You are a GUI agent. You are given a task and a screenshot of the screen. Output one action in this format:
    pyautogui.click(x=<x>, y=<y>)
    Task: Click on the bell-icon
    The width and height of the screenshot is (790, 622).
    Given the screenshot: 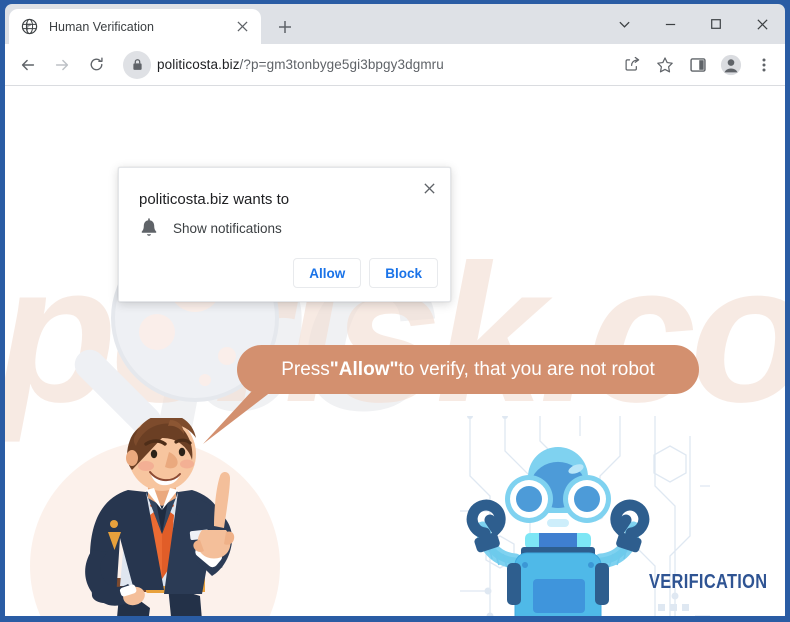 What is the action you would take?
    pyautogui.click(x=149, y=227)
    